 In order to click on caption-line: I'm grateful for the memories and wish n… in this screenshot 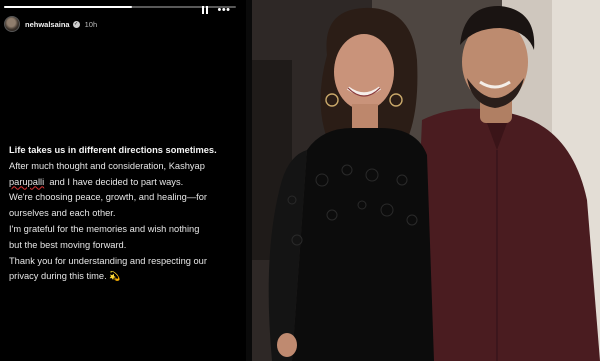, I will do `click(104, 228)`.